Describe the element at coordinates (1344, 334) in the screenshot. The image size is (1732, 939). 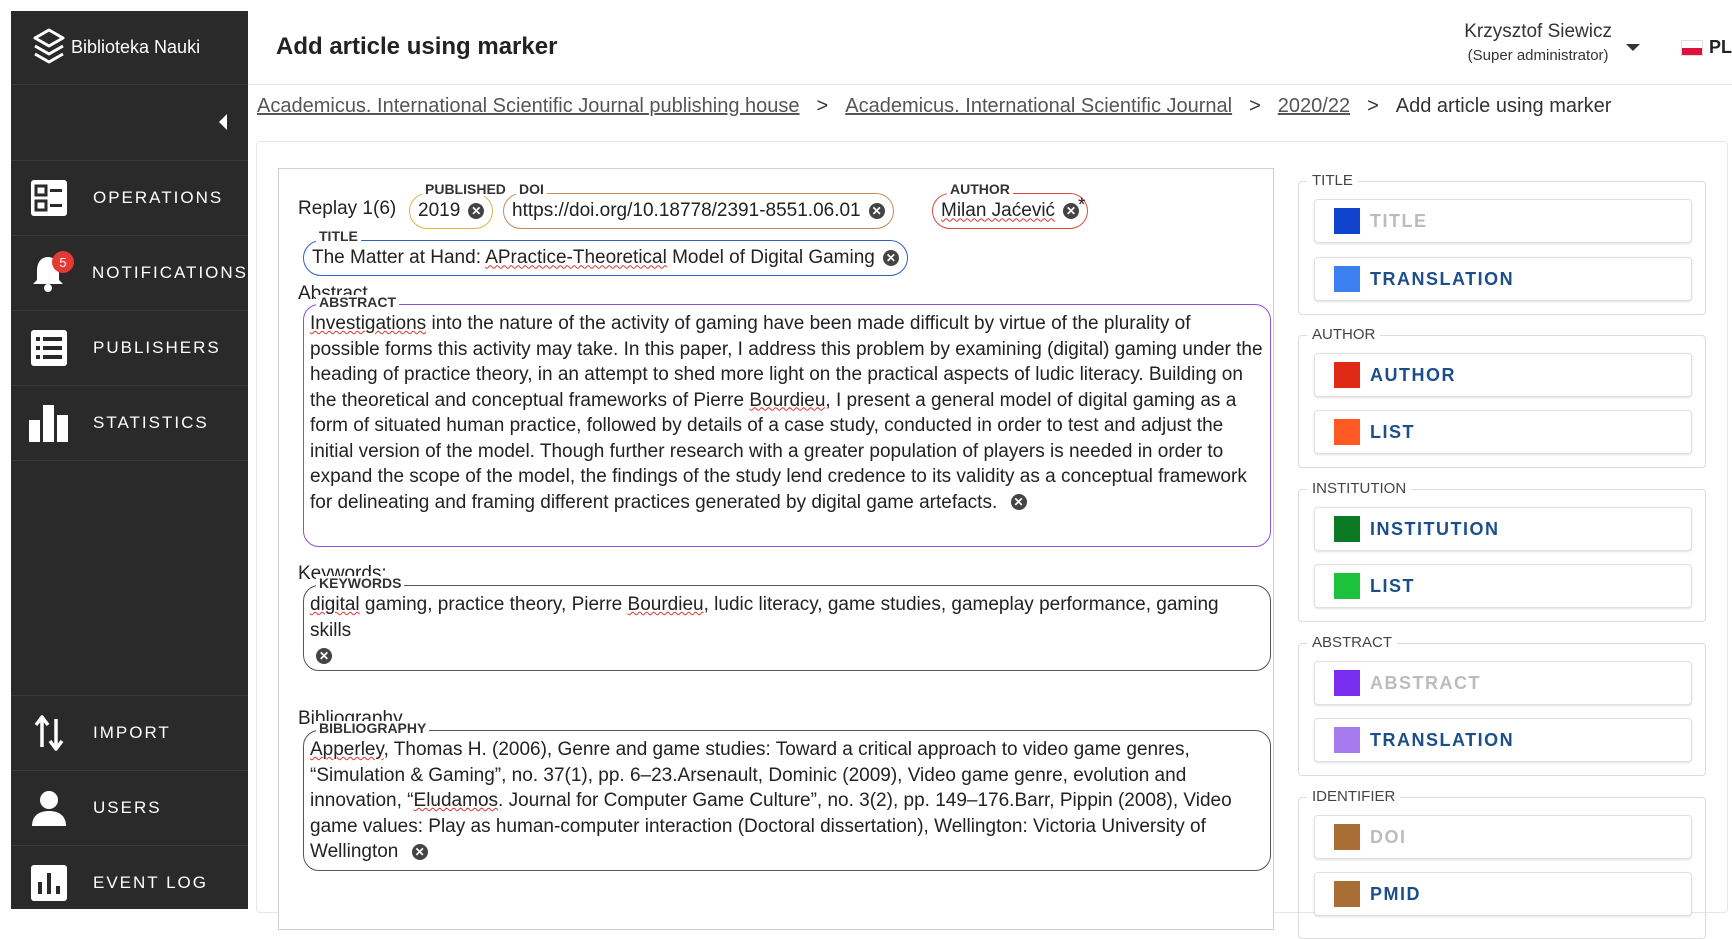
I see `group-title: AUTHOR` at that location.